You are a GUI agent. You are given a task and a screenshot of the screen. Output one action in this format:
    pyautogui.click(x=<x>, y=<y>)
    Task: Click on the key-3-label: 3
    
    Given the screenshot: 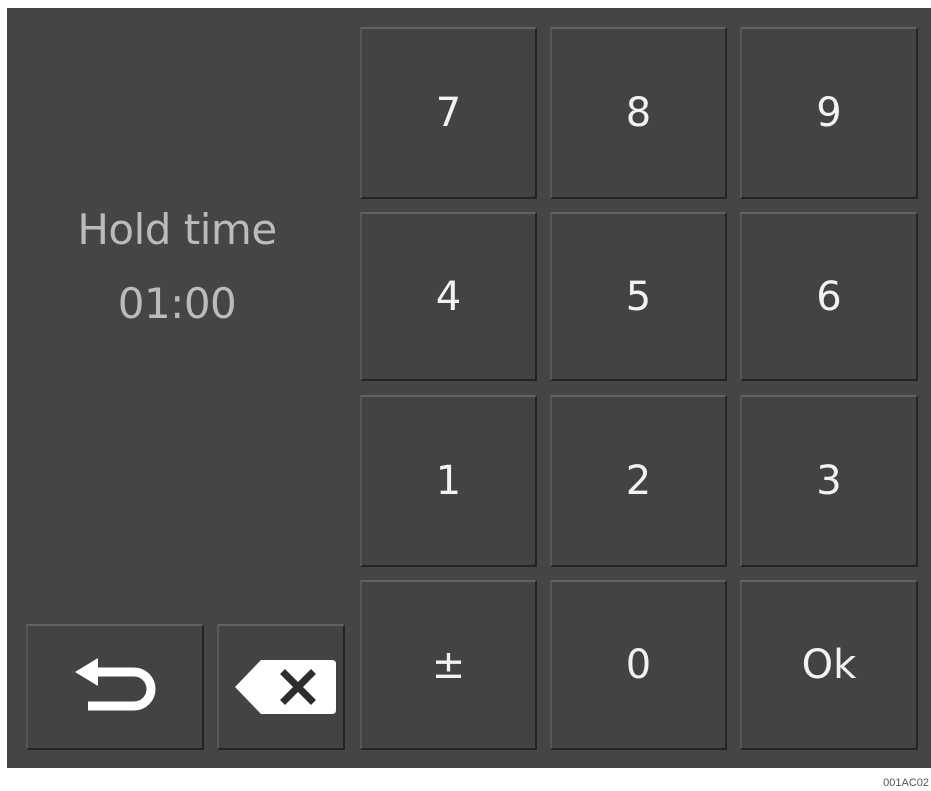 What is the action you would take?
    pyautogui.click(x=829, y=481)
    